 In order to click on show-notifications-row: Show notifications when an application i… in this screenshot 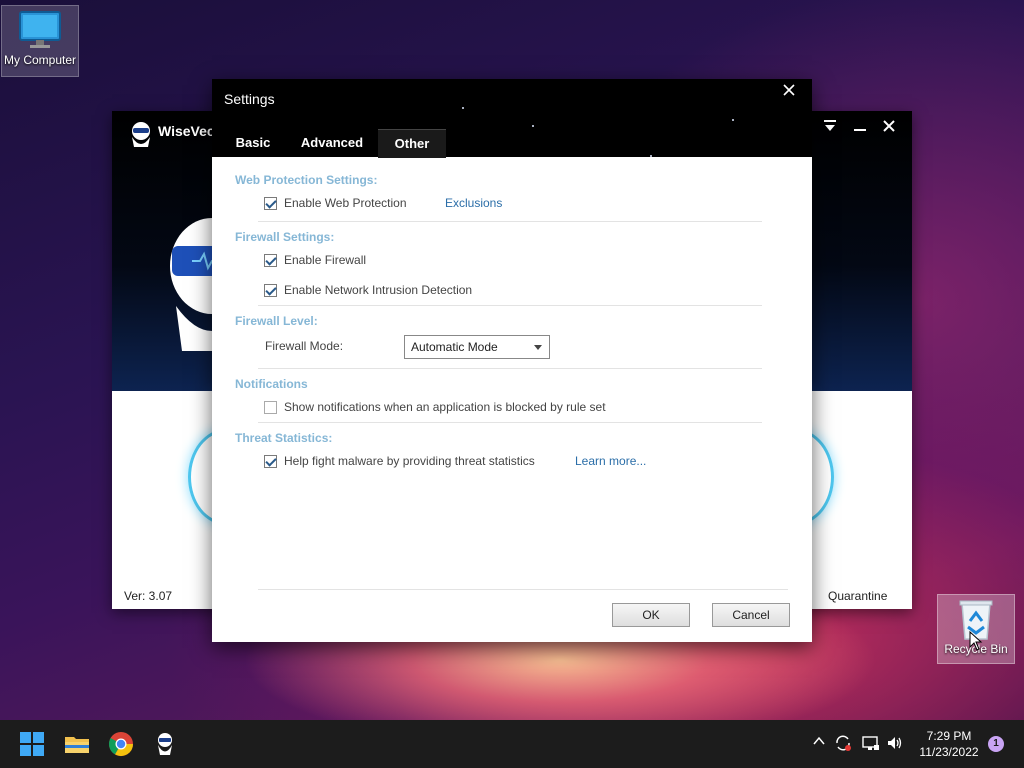, I will do `click(435, 407)`.